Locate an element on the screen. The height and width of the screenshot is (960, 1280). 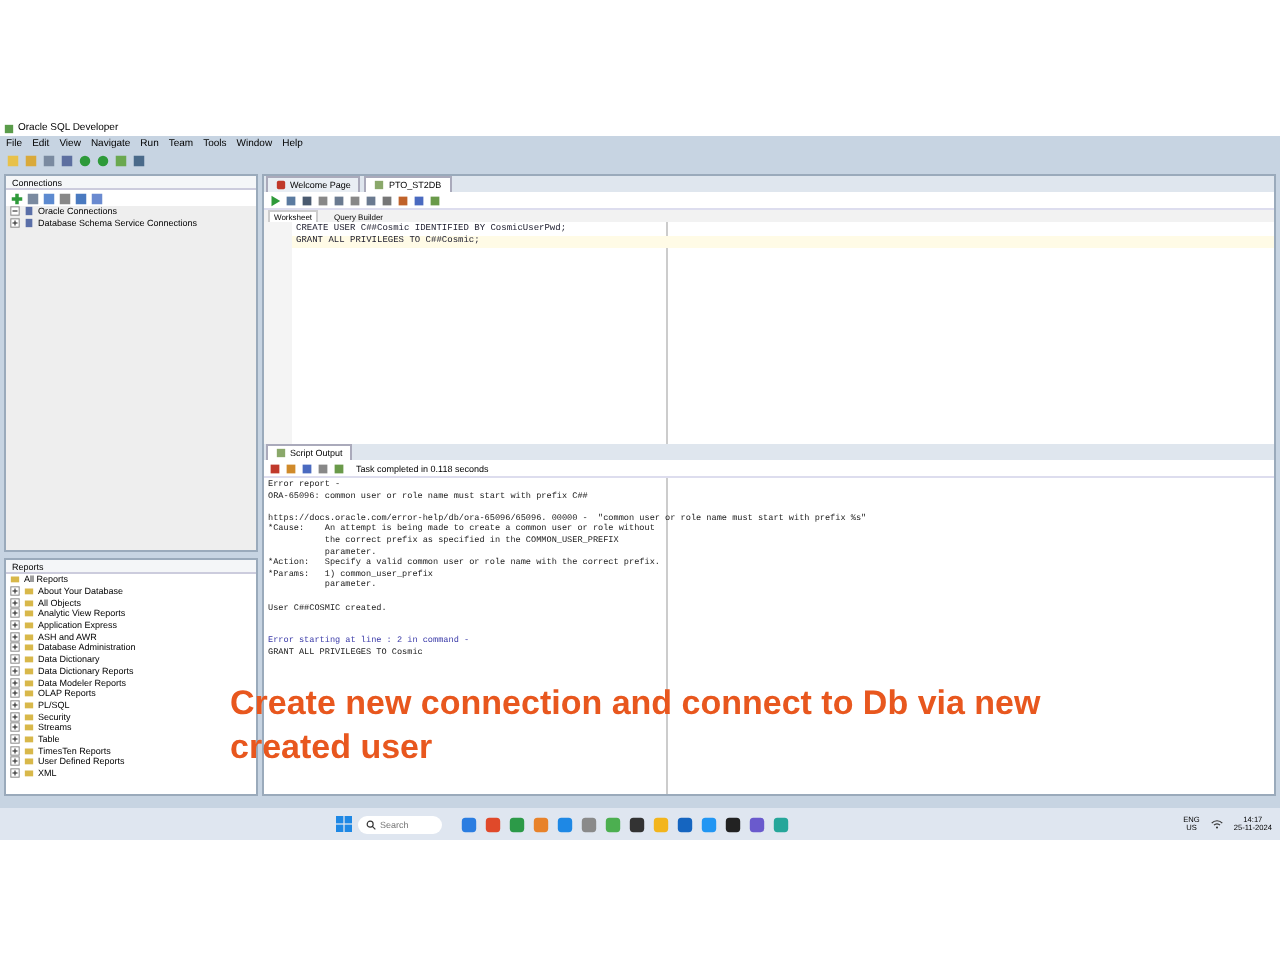
search-icon is located at coordinates (371, 824).